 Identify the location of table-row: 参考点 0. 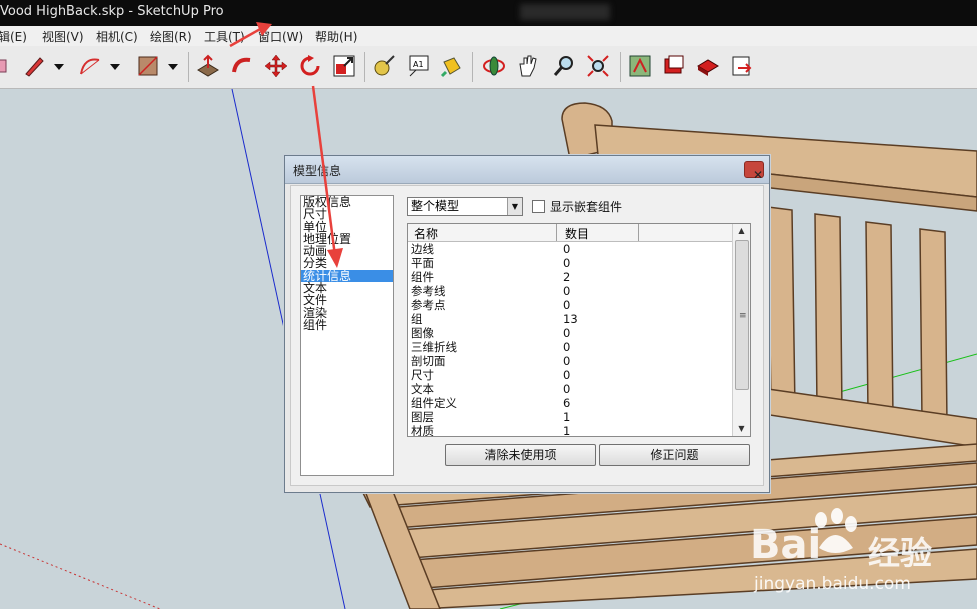
(571, 305).